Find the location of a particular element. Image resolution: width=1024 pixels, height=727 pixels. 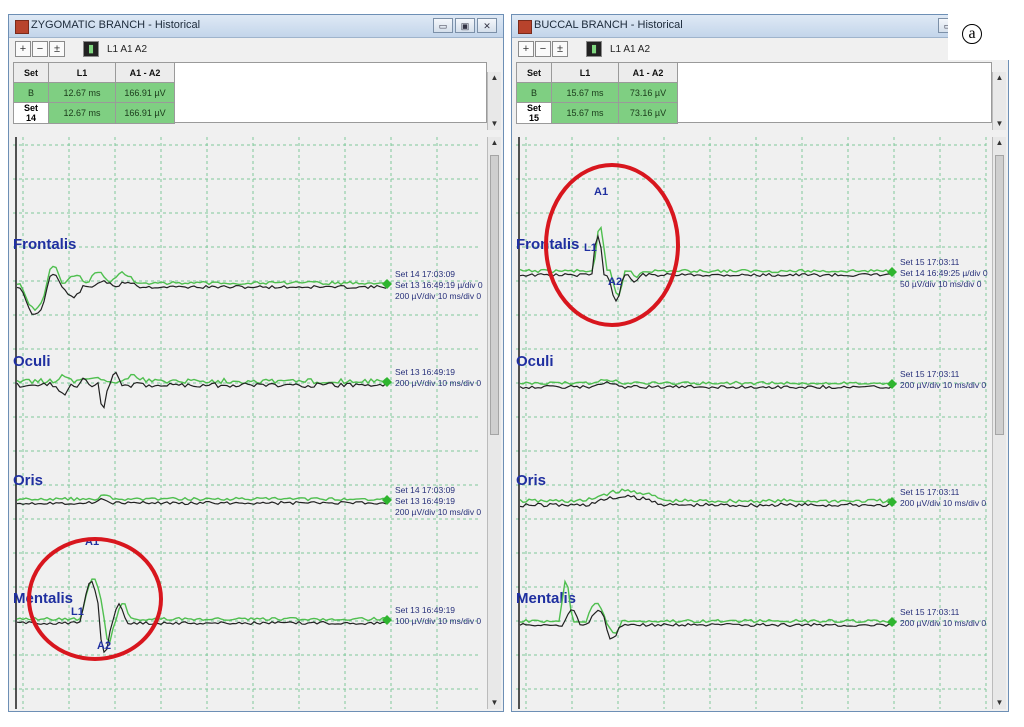

window-titlebar: ZYGOMATIC BRANCH - Historical ▭ ▣ ✕ is located at coordinates (256, 26).